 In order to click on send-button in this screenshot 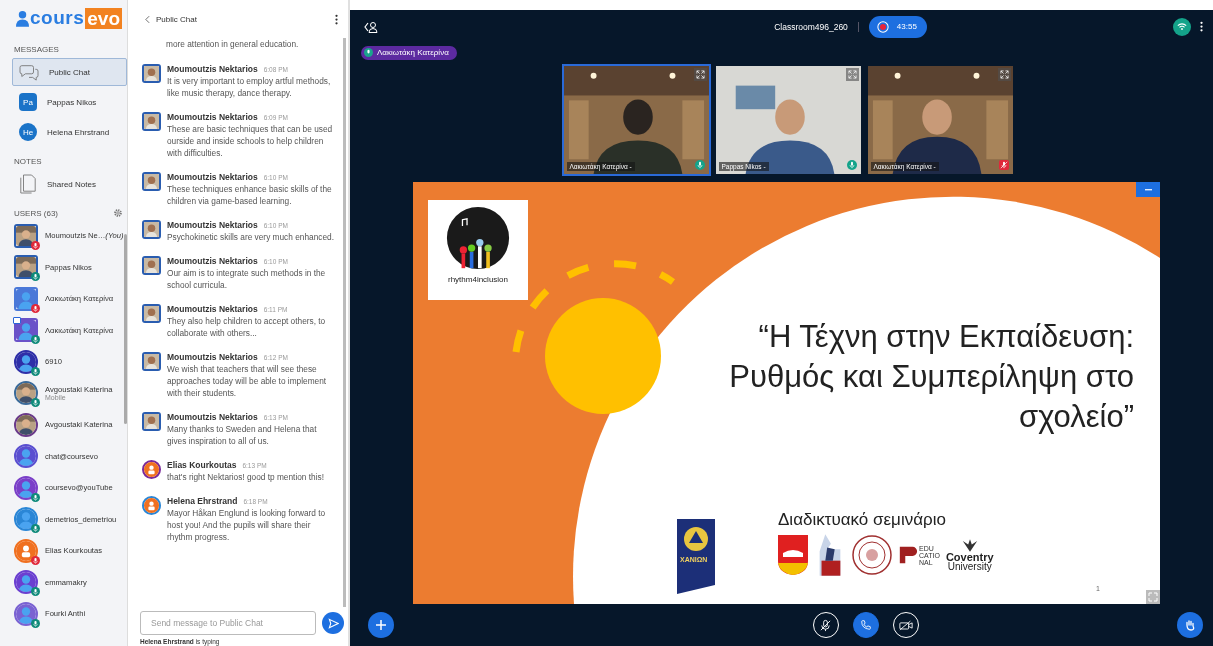, I will do `click(333, 623)`.